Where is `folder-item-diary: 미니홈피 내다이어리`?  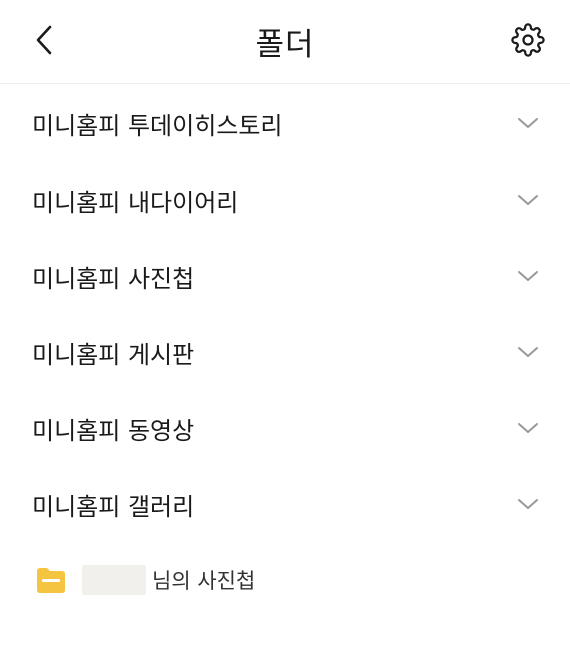
folder-item-diary: 미니홈피 내다이어리 is located at coordinates (285, 200).